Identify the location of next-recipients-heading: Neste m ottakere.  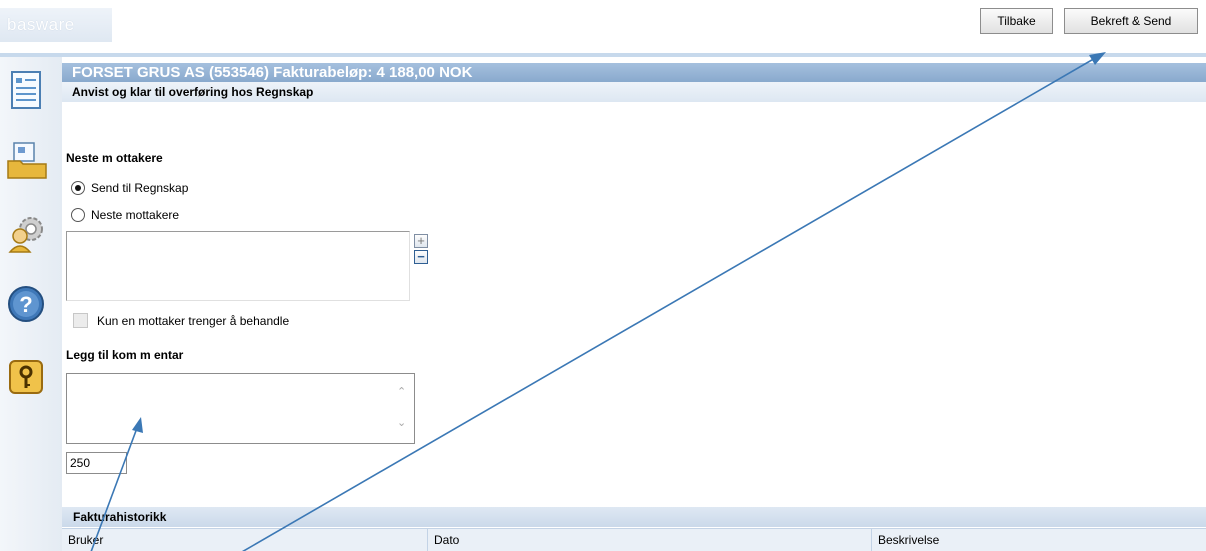
(114, 158).